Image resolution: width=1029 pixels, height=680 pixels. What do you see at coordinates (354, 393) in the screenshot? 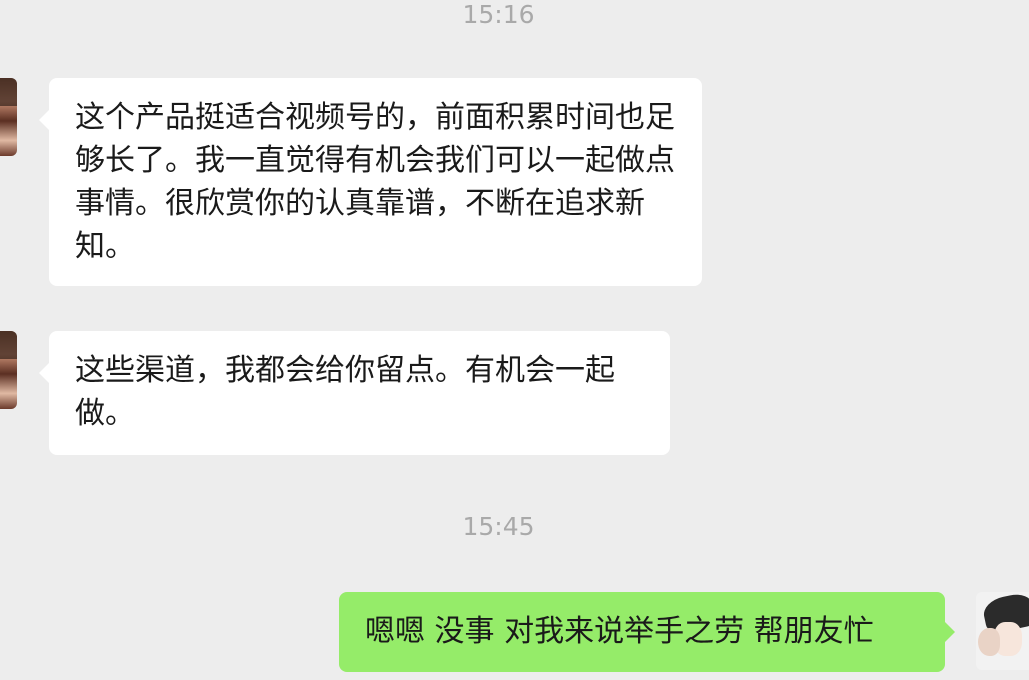
I see `incoming-message-bubble: 这些渠道，我都会给你留点。有机会一起做。` at bounding box center [354, 393].